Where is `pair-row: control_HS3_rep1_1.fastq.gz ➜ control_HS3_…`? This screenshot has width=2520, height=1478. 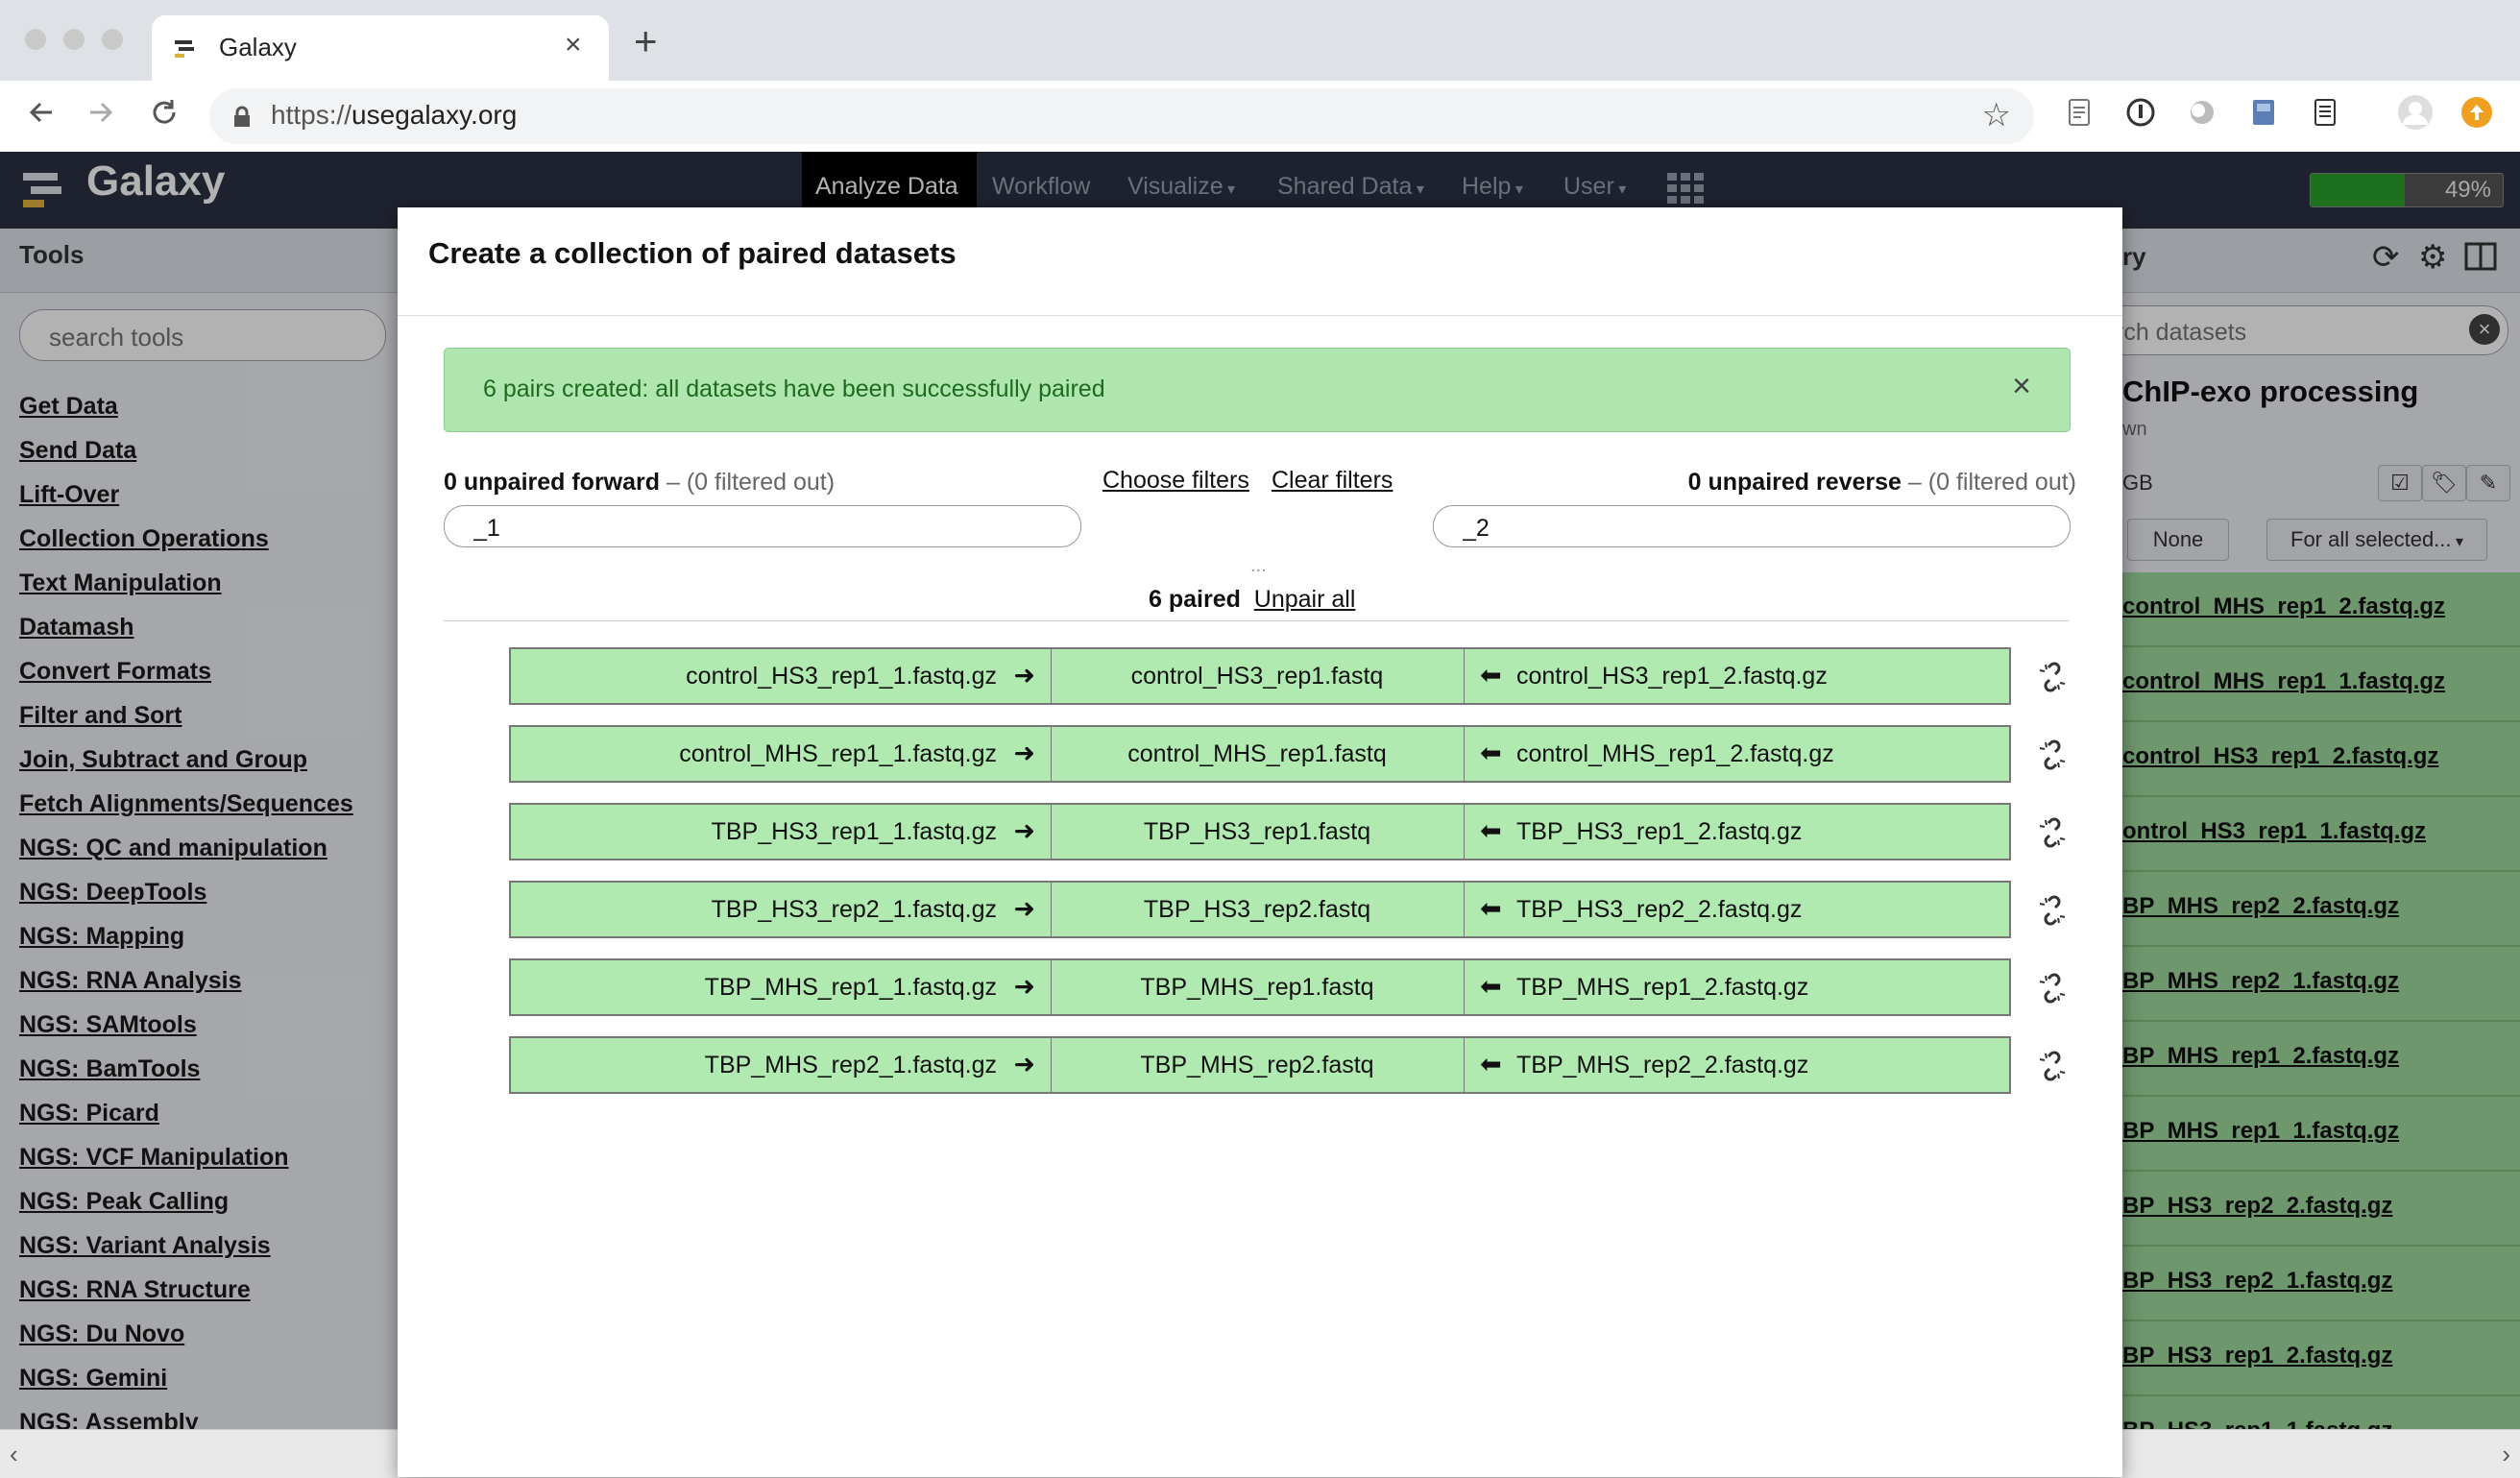
pair-row: control_HS3_rep1_1.fastq.gz ➜ control_HS3_… is located at coordinates (1260, 676).